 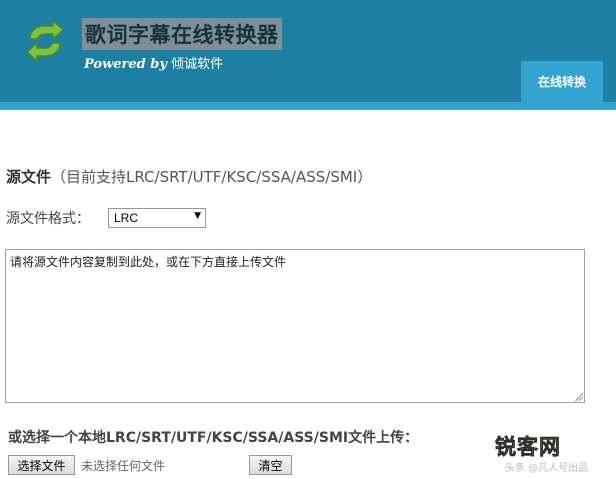 What do you see at coordinates (562, 81) in the screenshot?
I see `tab-online-convert: 在线转换` at bounding box center [562, 81].